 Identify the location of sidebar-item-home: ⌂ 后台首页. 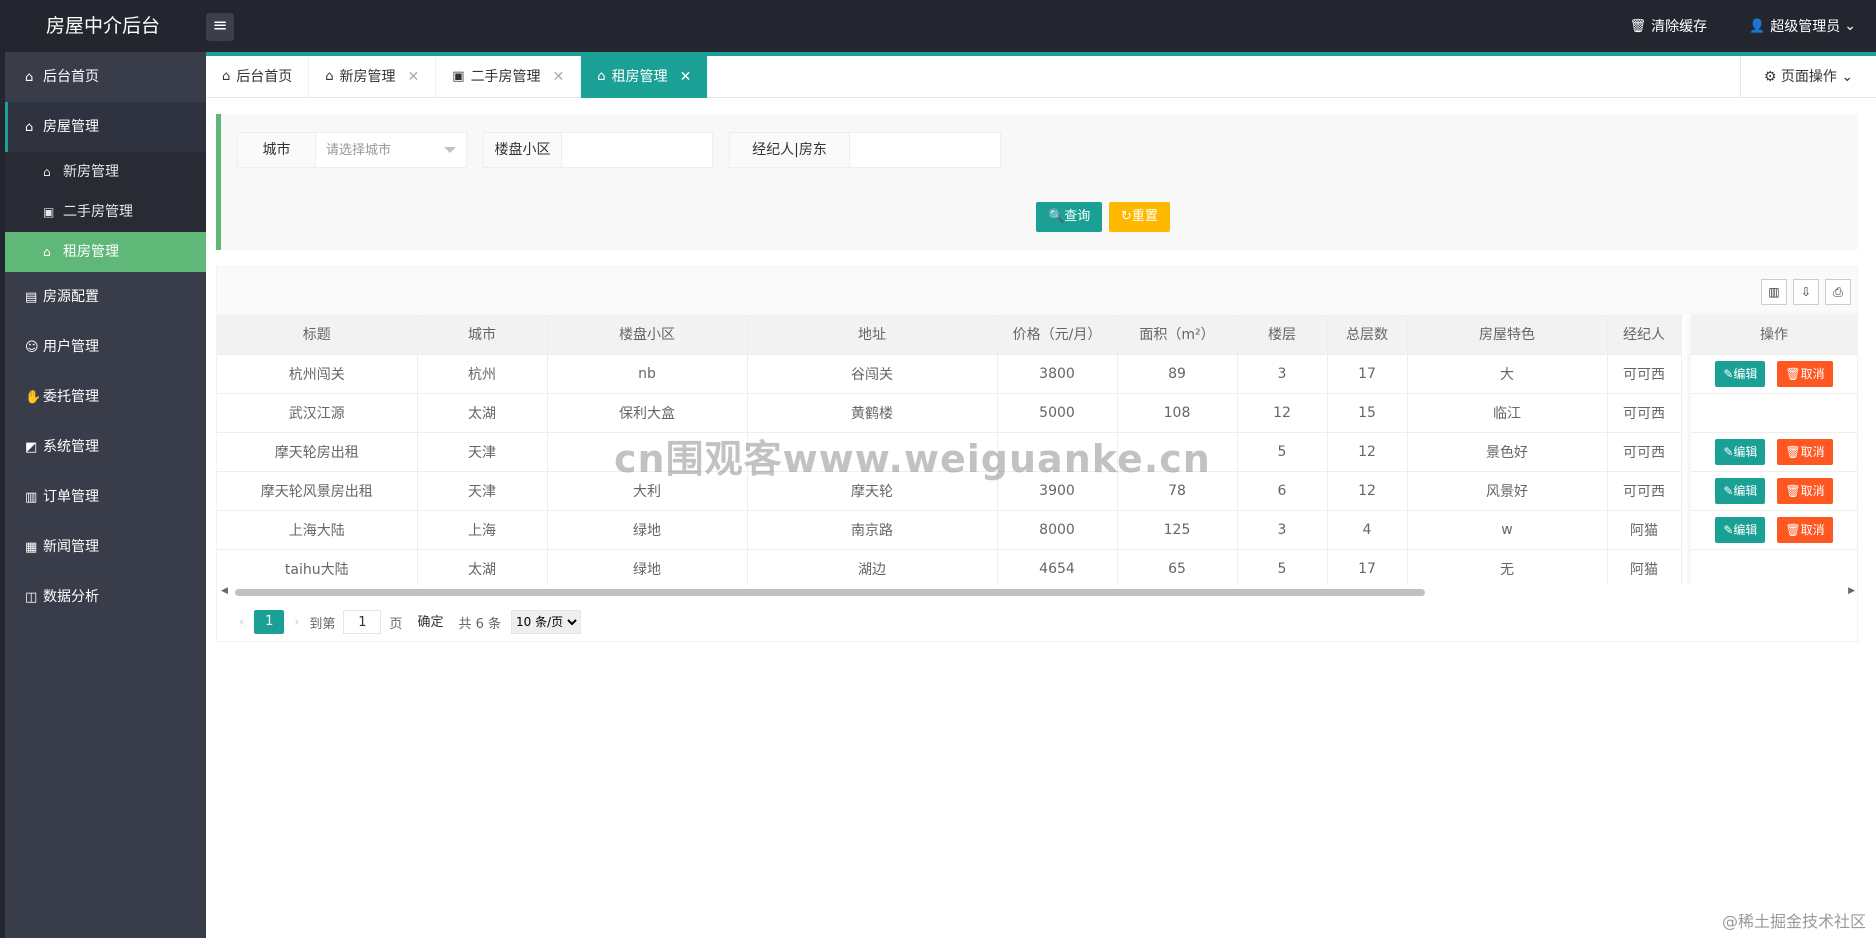
(105, 77).